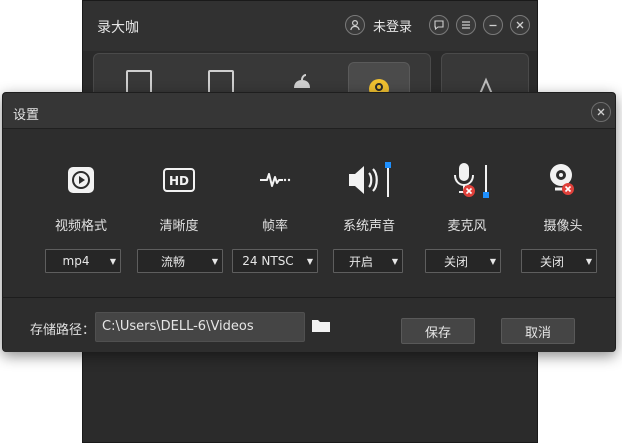 This screenshot has height=443, width=622. Describe the element at coordinates (321, 326) in the screenshot. I see `folder-icon` at that location.